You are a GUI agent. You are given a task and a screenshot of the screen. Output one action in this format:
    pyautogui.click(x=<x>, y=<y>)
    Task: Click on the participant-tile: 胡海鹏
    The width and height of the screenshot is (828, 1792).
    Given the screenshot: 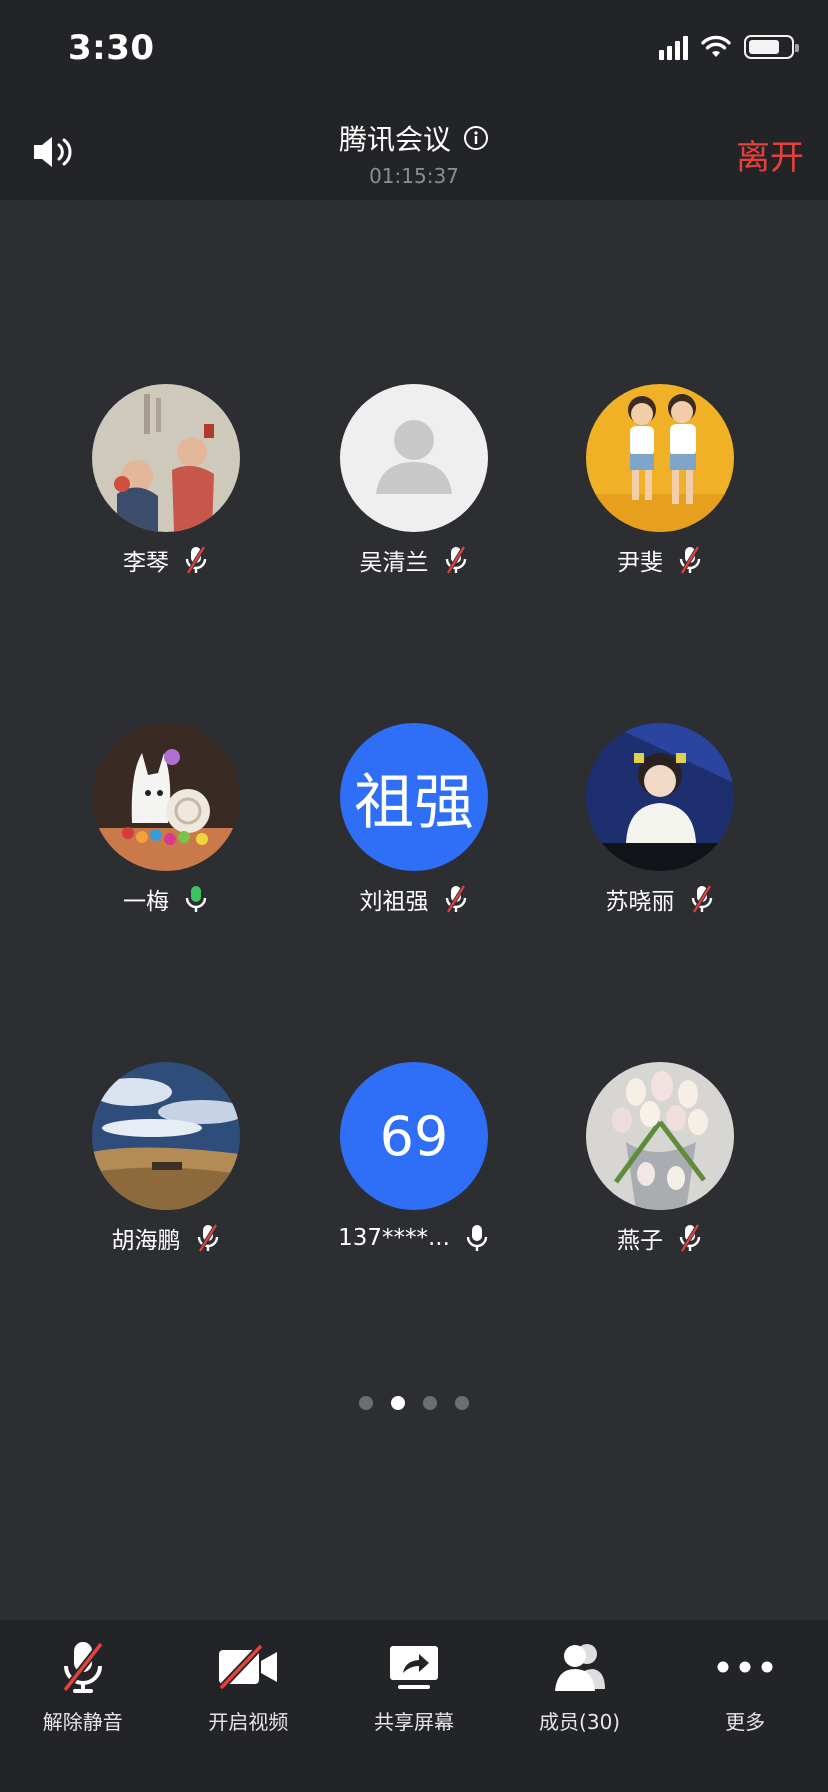 What is the action you would take?
    pyautogui.click(x=166, y=1159)
    